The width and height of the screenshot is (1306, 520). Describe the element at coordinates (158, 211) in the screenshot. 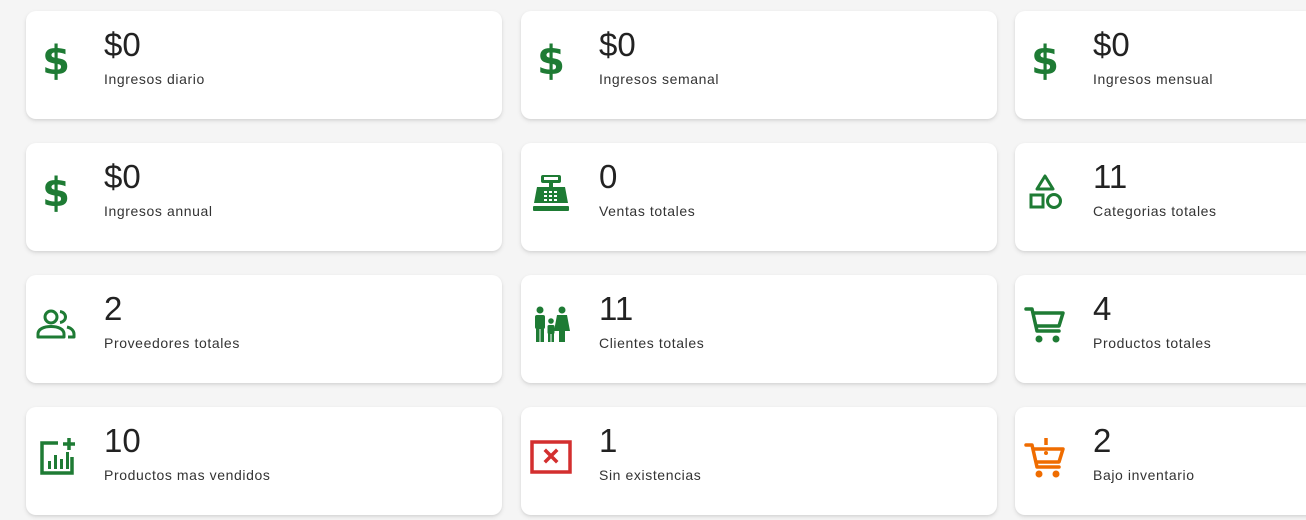

I see `stat-label: Ingresos annual` at that location.